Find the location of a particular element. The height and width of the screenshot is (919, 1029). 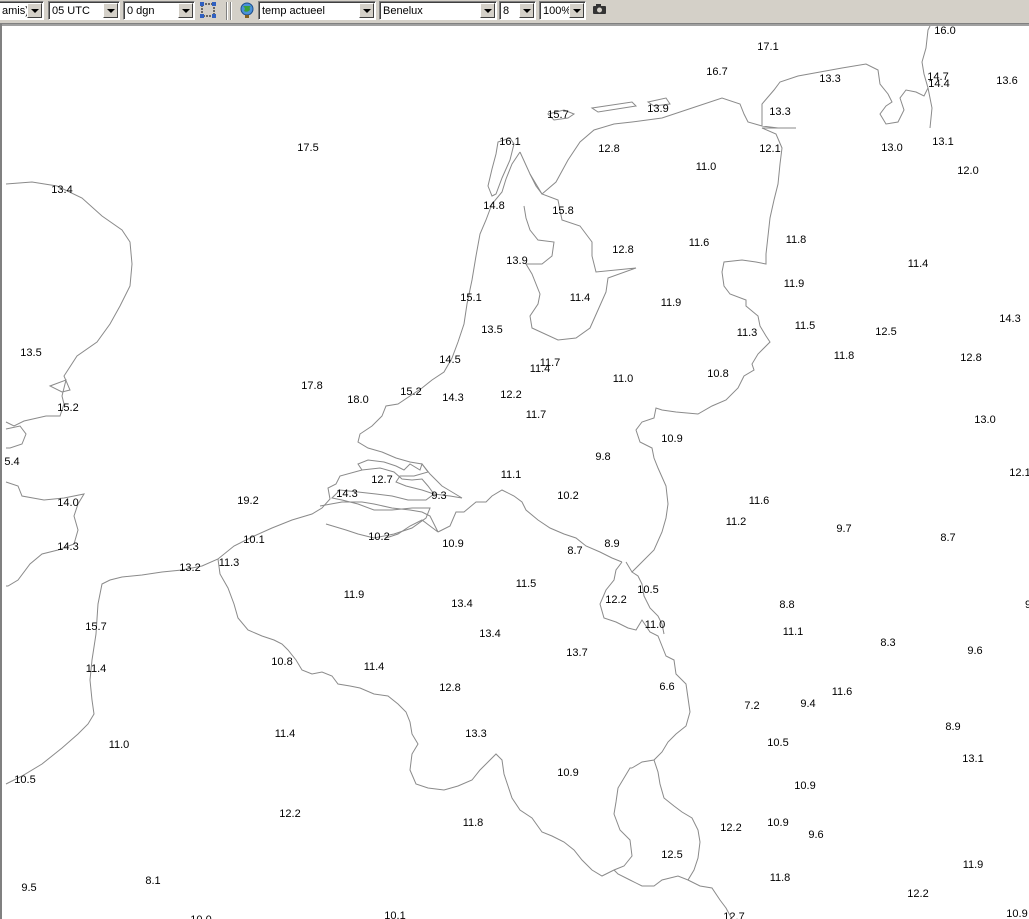

station-temperature-label: 10.0 is located at coordinates (200, 916).